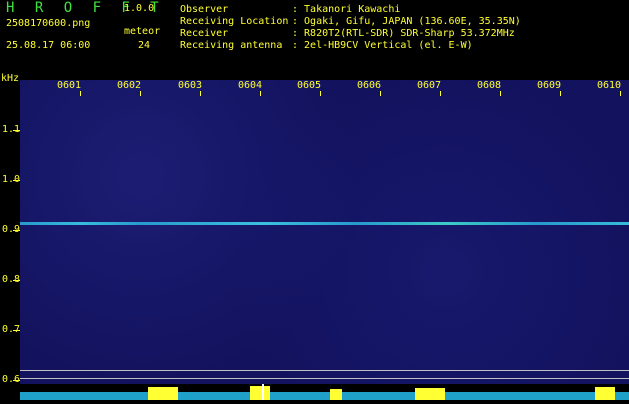 Image resolution: width=629 pixels, height=404 pixels. Describe the element at coordinates (142, 31) in the screenshot. I see `meteor-label: meteor` at that location.